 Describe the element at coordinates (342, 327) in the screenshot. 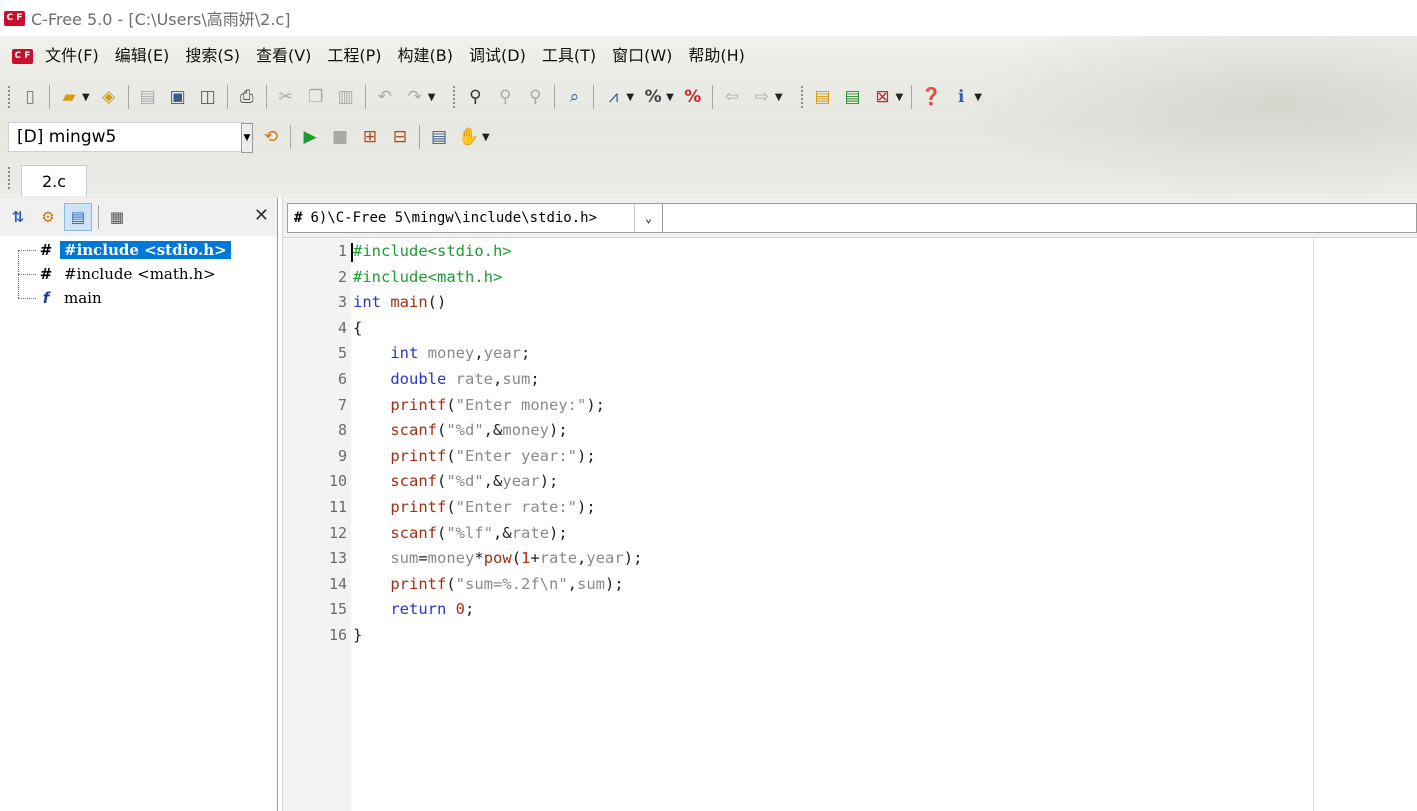

I see `line-number: 4` at that location.